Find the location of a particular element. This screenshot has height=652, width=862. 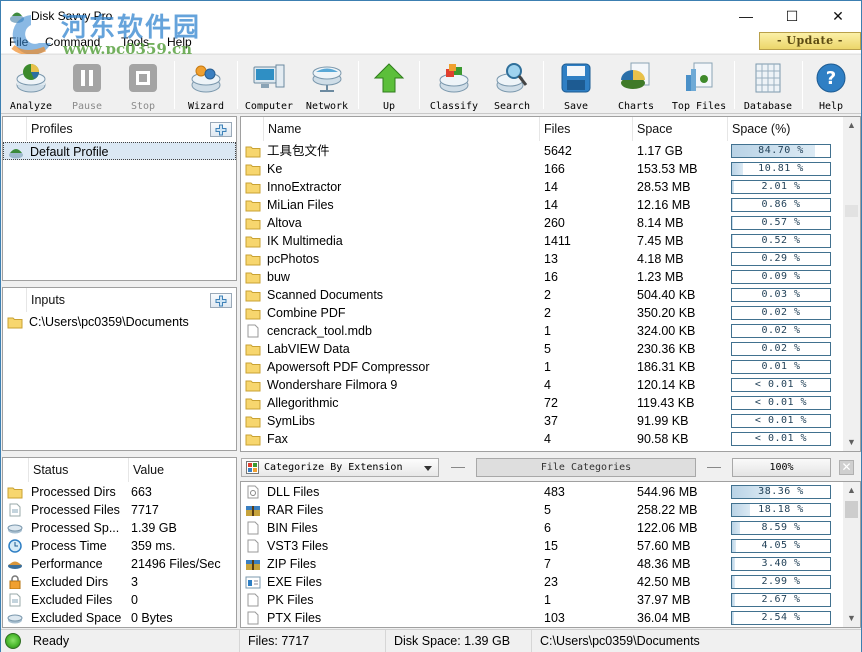

menu-command: Command is located at coordinates (72, 42).